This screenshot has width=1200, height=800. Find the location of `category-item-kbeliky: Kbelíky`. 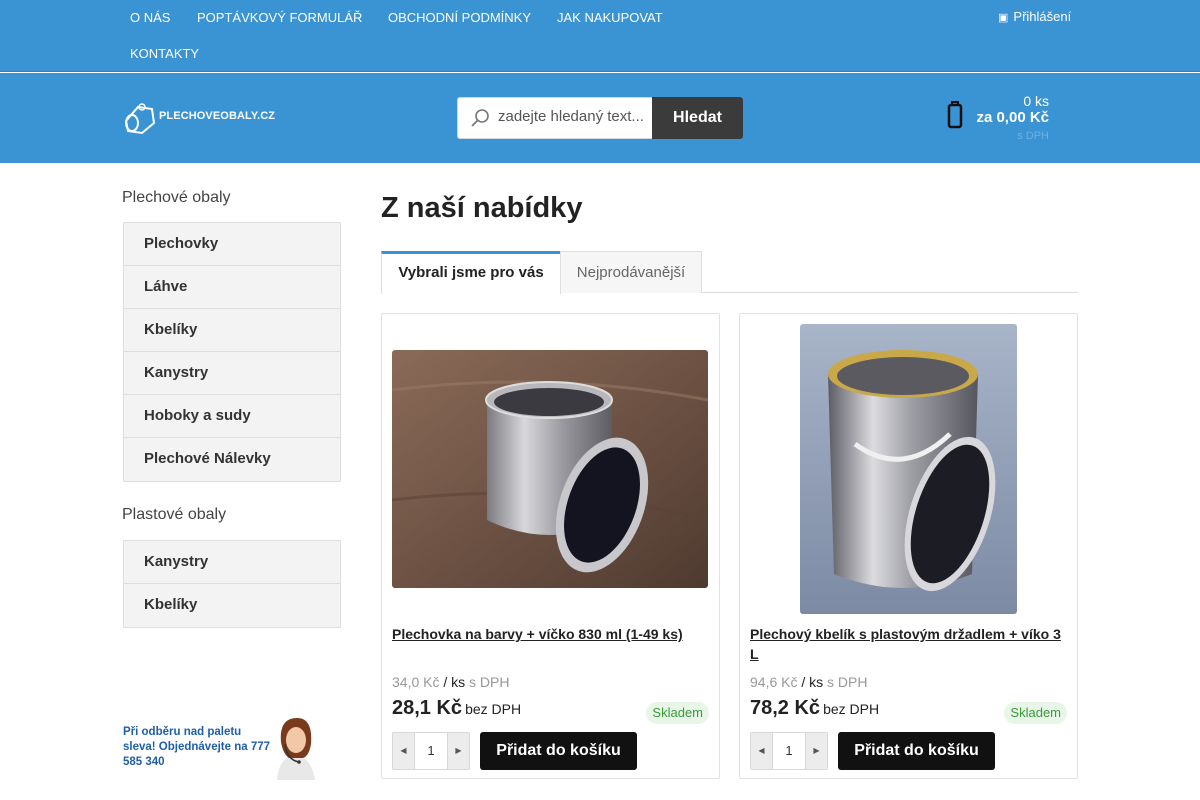

category-item-kbeliky: Kbelíky is located at coordinates (232, 330).